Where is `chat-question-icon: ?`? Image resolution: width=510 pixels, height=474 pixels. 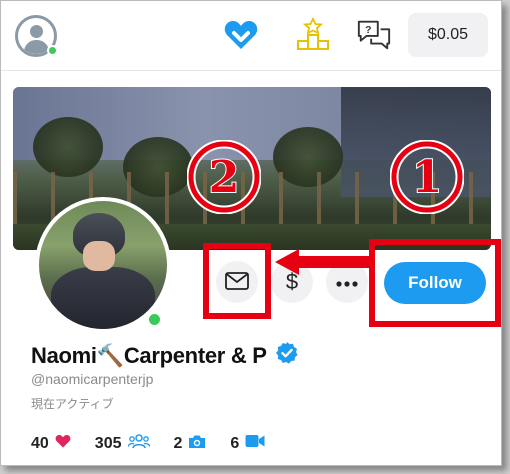
chat-question-icon: ? is located at coordinates (374, 35).